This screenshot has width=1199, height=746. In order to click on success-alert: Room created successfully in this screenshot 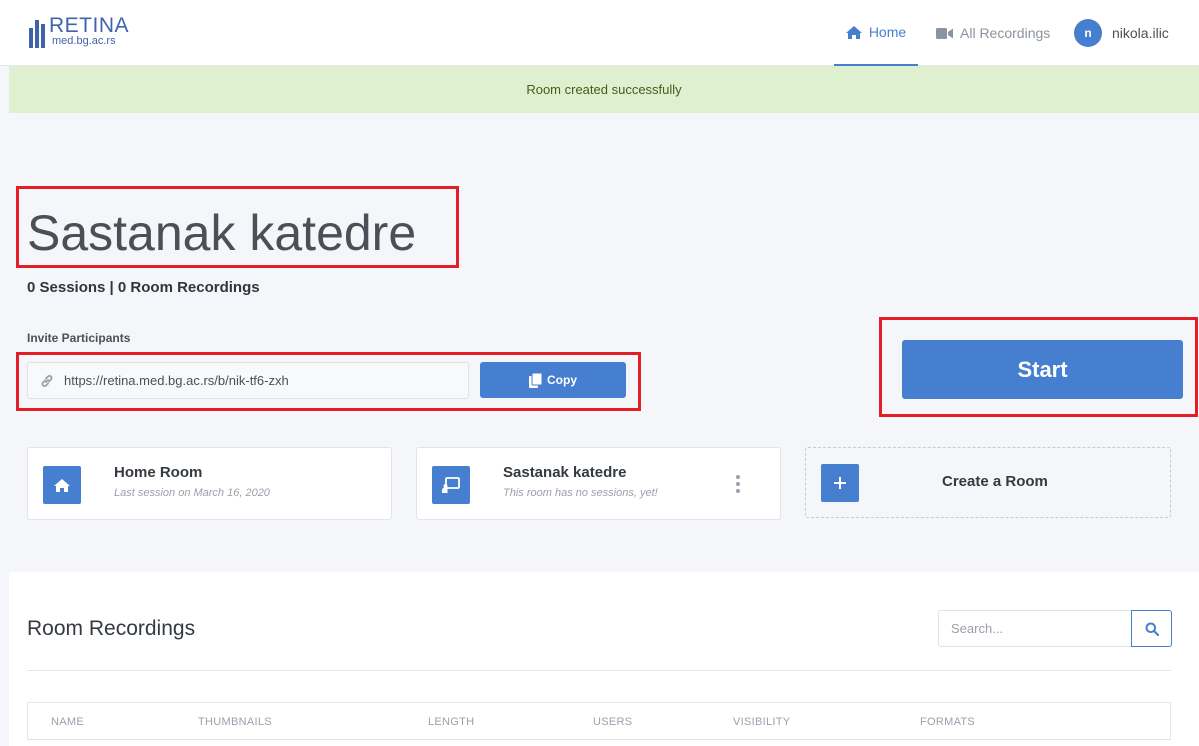, I will do `click(604, 89)`.